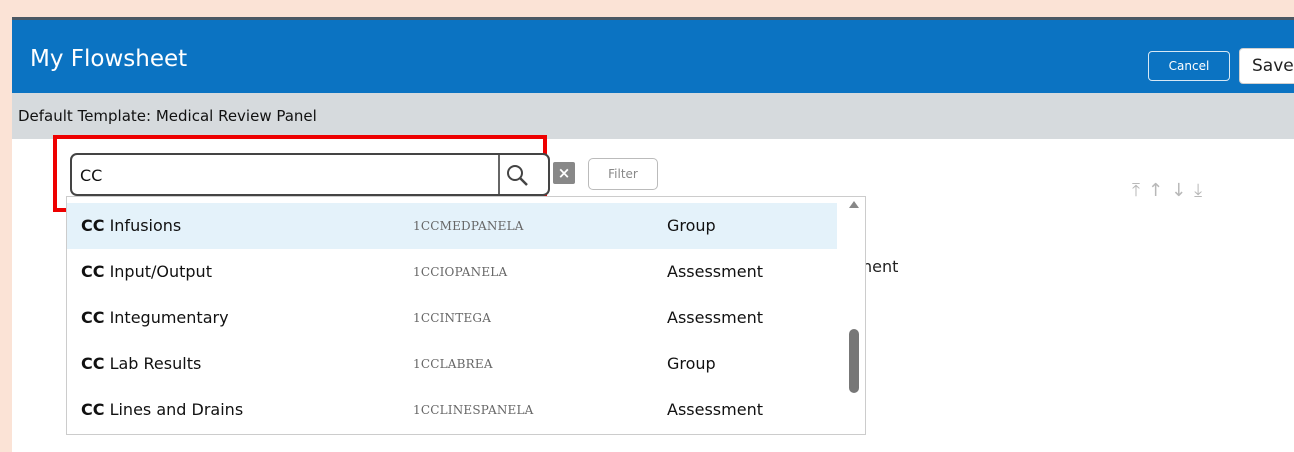 The width and height of the screenshot is (1294, 452). I want to click on cancel-button: Cancel, so click(1189, 66).